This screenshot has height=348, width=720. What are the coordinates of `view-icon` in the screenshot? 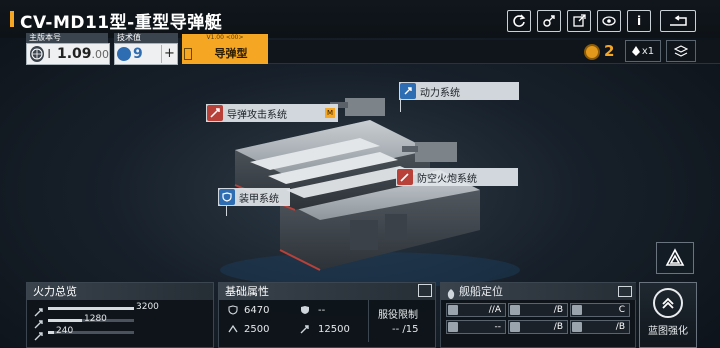 It's located at (609, 21).